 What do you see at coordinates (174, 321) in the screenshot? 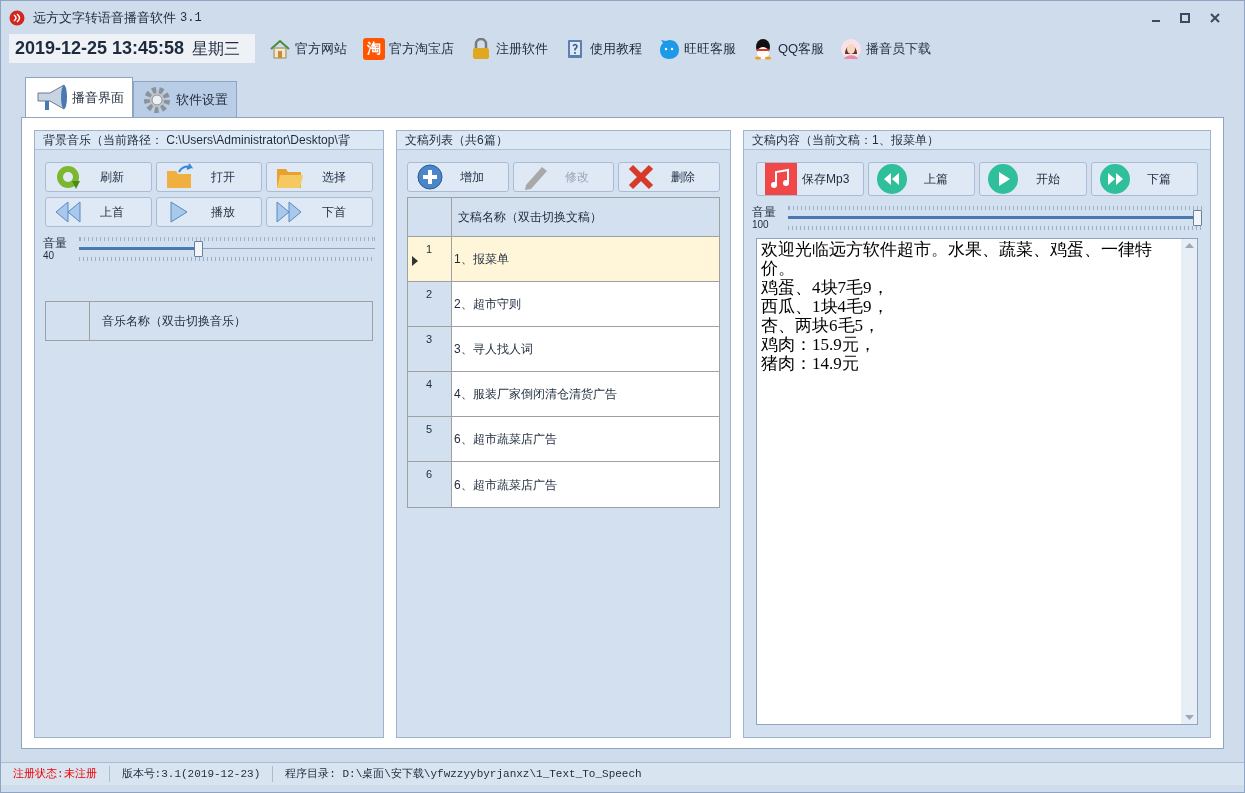
I see `column-header: 音乐名称（双击切换音乐）` at bounding box center [174, 321].